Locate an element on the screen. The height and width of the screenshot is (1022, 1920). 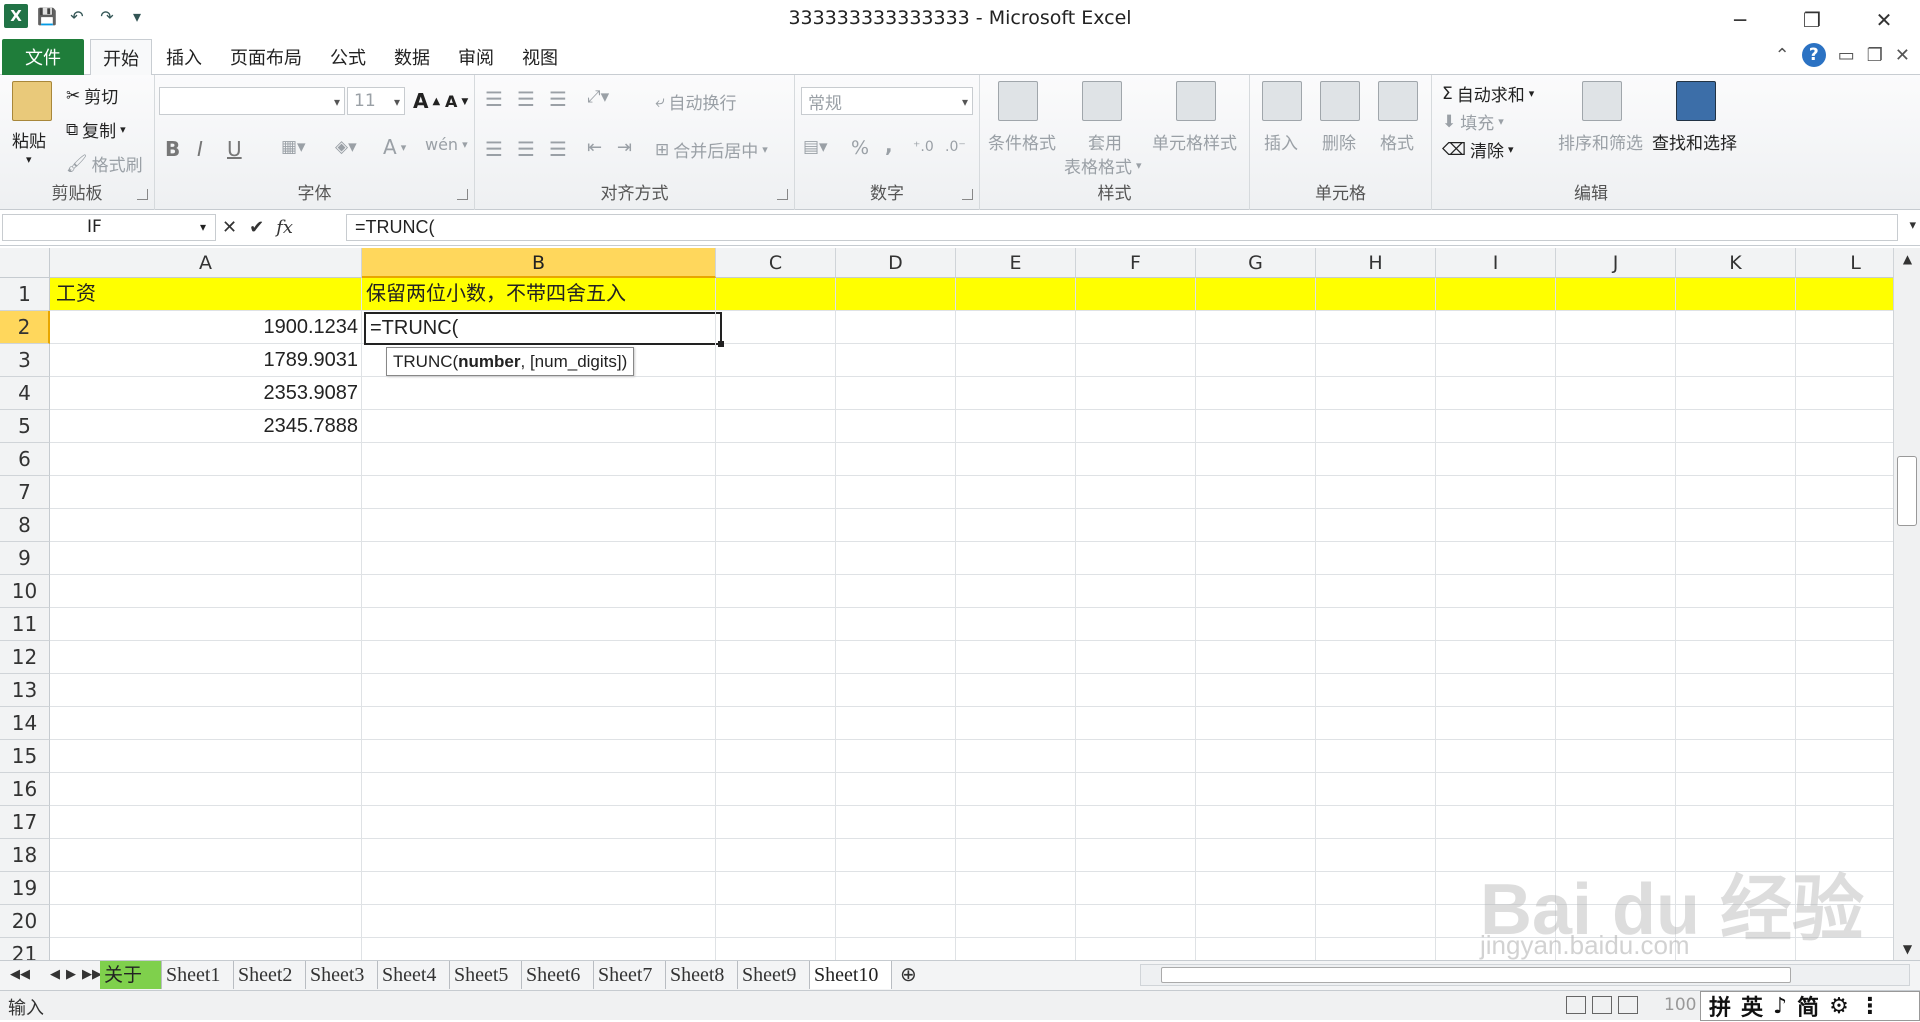
align-middle-icon: ☰ is located at coordinates (526, 99).